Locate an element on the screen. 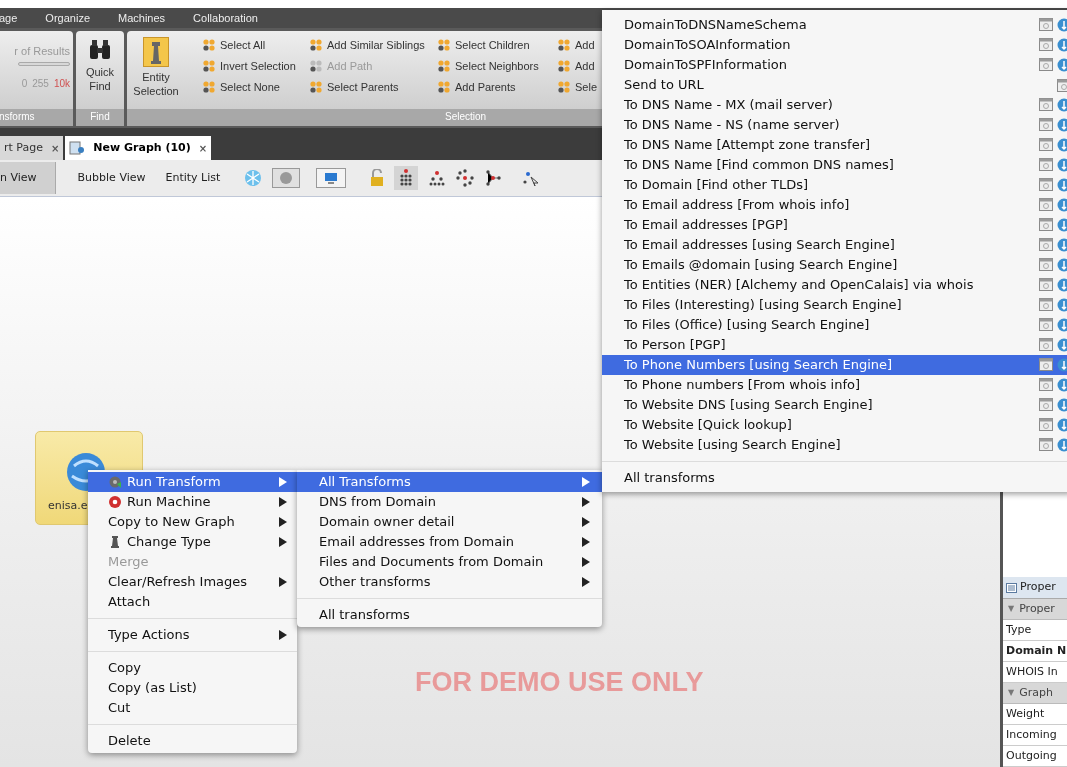  panel-title: Proper is located at coordinates (1038, 587).